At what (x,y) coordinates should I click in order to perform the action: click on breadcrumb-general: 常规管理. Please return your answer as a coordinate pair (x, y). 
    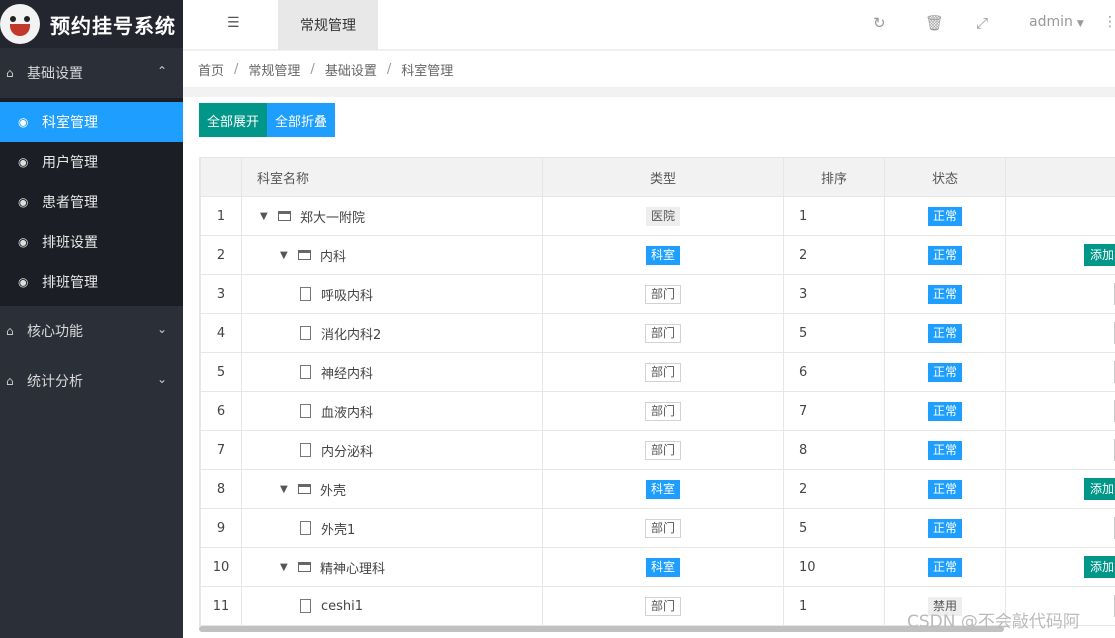
    Looking at the image, I should click on (274, 69).